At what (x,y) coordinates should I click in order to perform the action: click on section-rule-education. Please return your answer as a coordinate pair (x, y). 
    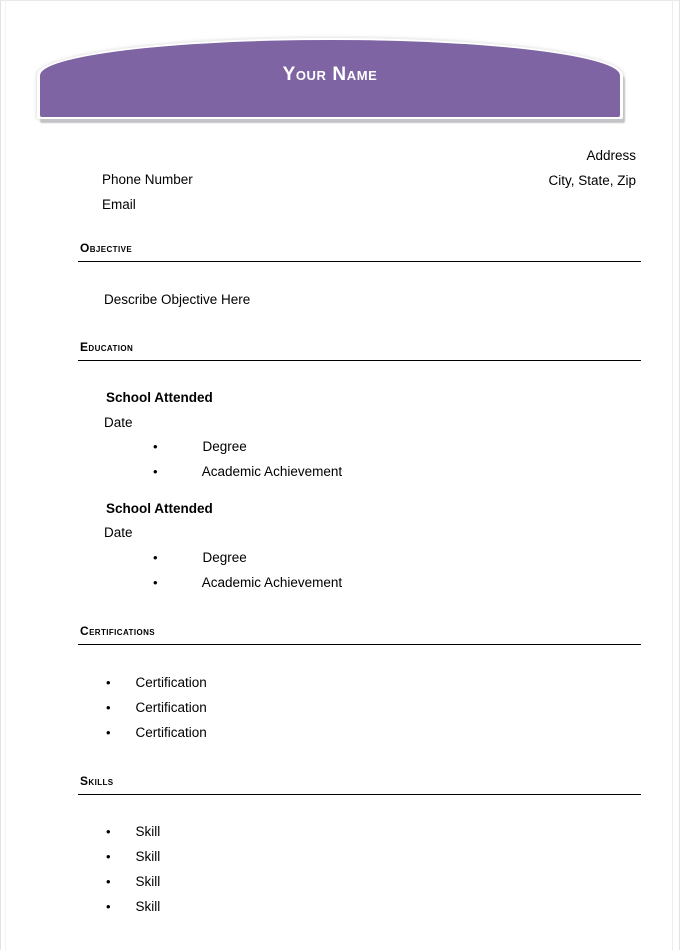
    Looking at the image, I should click on (359, 360).